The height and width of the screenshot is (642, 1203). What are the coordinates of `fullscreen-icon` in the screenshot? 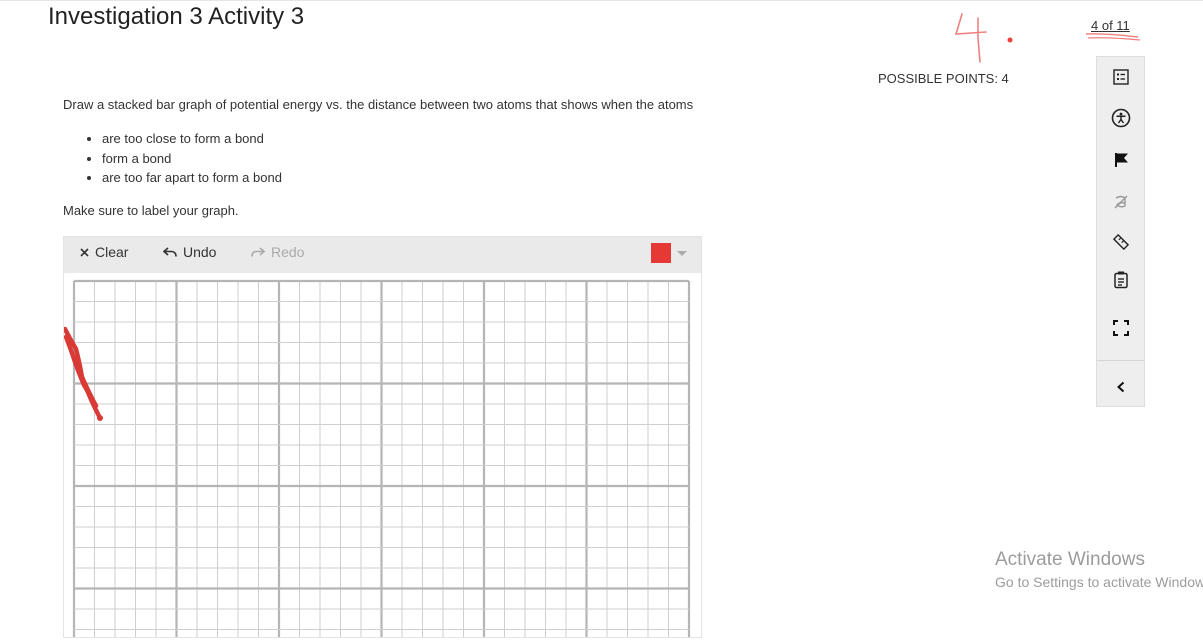 It's located at (1120, 328).